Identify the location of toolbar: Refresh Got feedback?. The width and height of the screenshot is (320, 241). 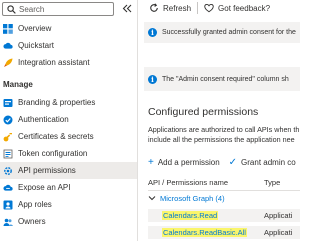
(219, 8).